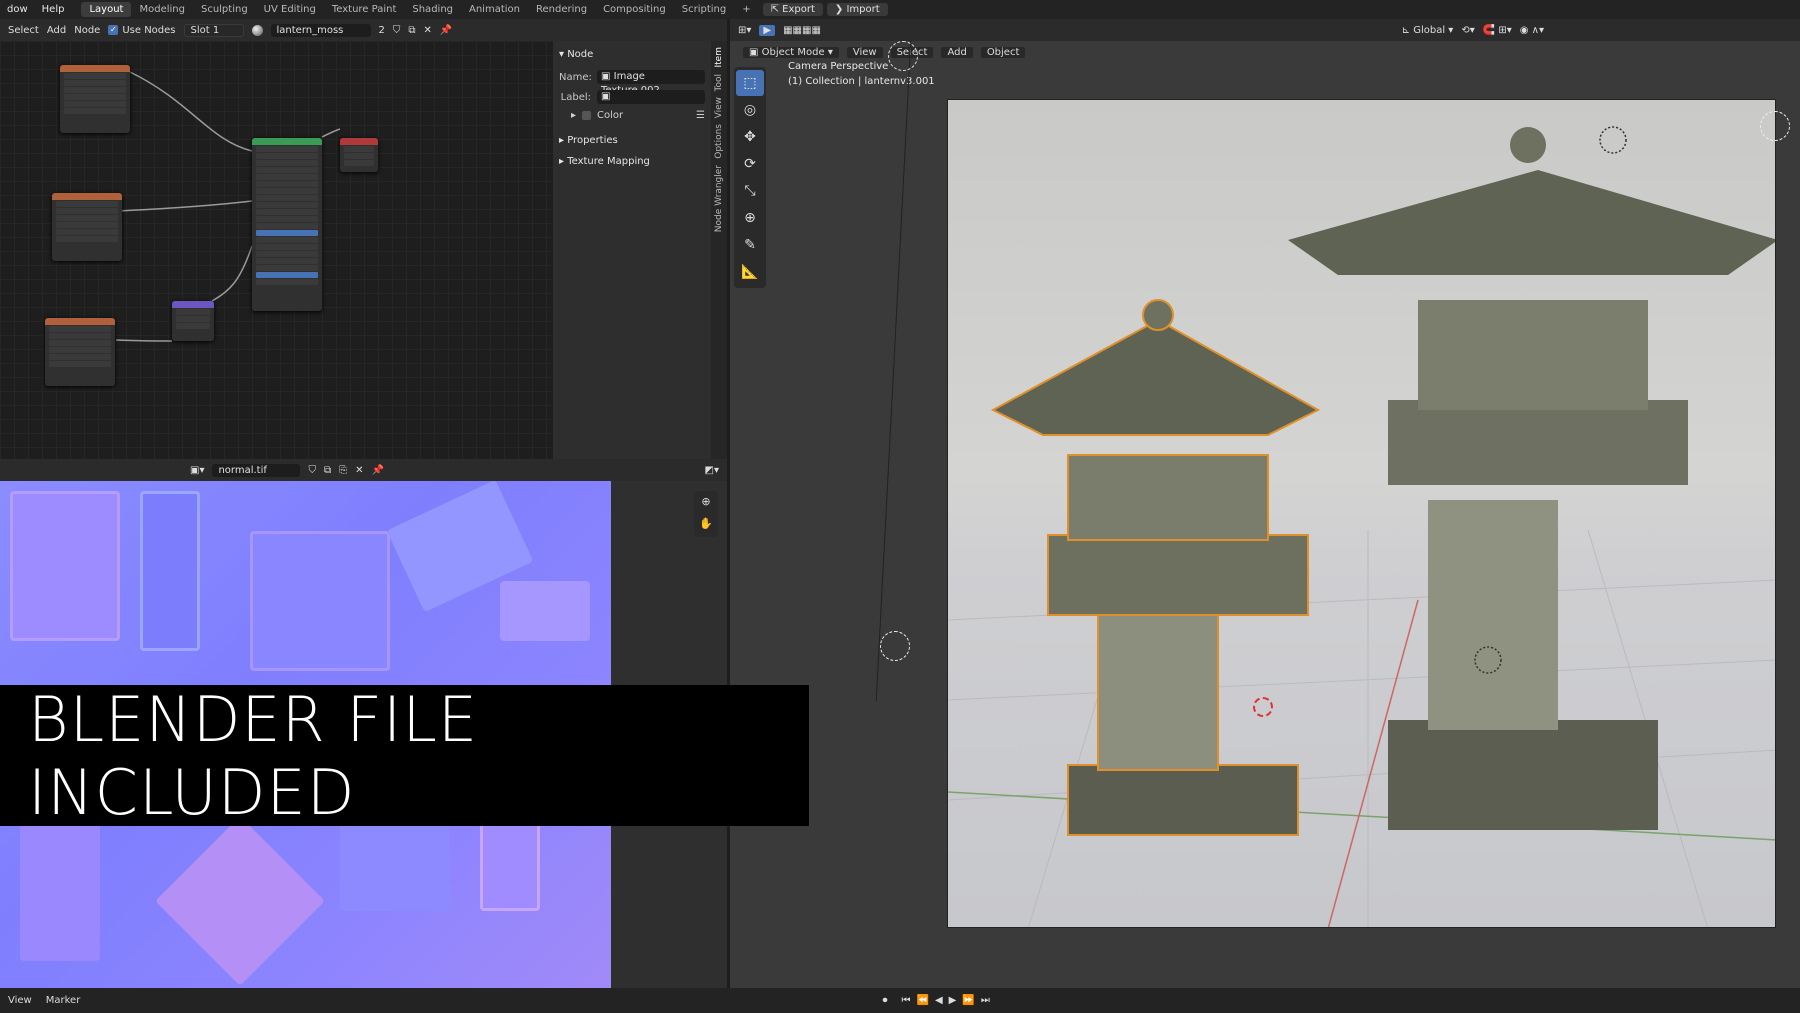 This screenshot has width=1800, height=1013. I want to click on open-image-icon: ⎘, so click(343, 470).